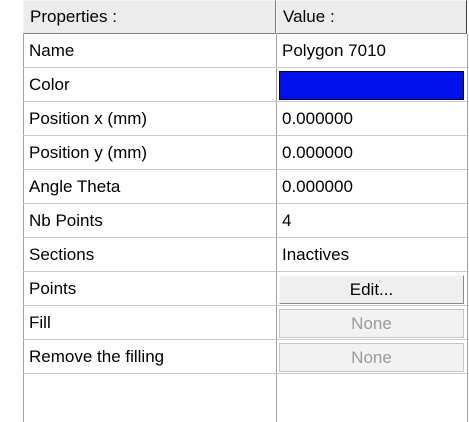  What do you see at coordinates (246, 153) in the screenshot?
I see `row-position-y: Position y (mm) 0.000000` at bounding box center [246, 153].